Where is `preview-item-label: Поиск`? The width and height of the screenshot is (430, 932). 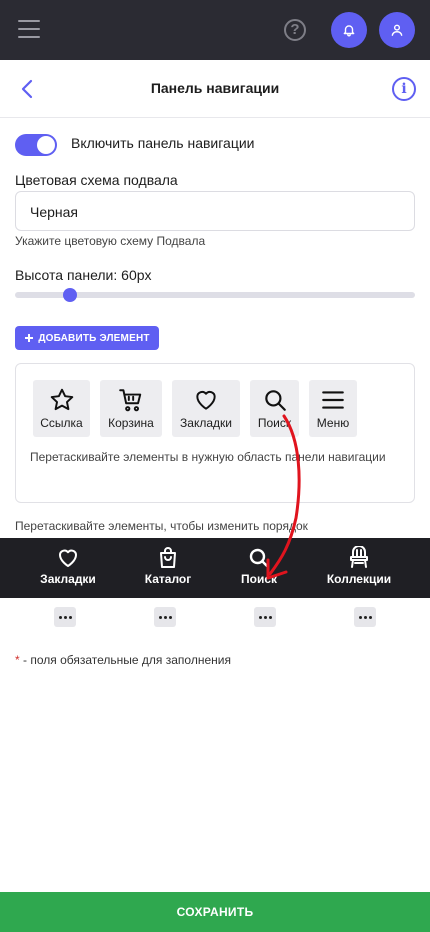 preview-item-label: Поиск is located at coordinates (258, 579).